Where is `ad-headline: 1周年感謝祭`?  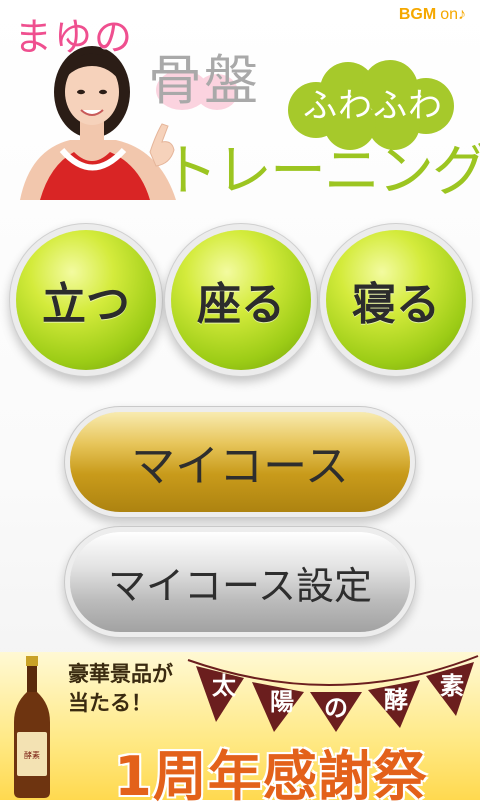
ad-headline: 1周年感謝祭 is located at coordinates (271, 776).